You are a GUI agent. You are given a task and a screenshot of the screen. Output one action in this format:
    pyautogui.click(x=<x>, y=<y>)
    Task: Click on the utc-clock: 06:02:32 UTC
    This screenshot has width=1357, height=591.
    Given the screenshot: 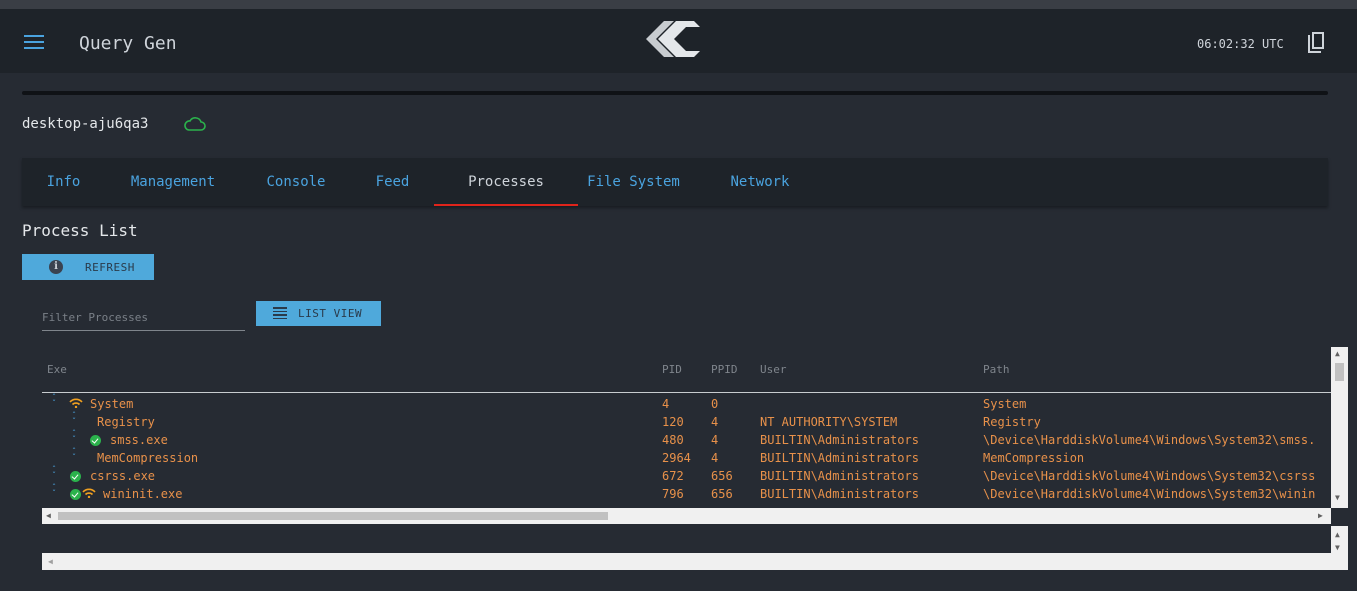 What is the action you would take?
    pyautogui.click(x=1240, y=44)
    